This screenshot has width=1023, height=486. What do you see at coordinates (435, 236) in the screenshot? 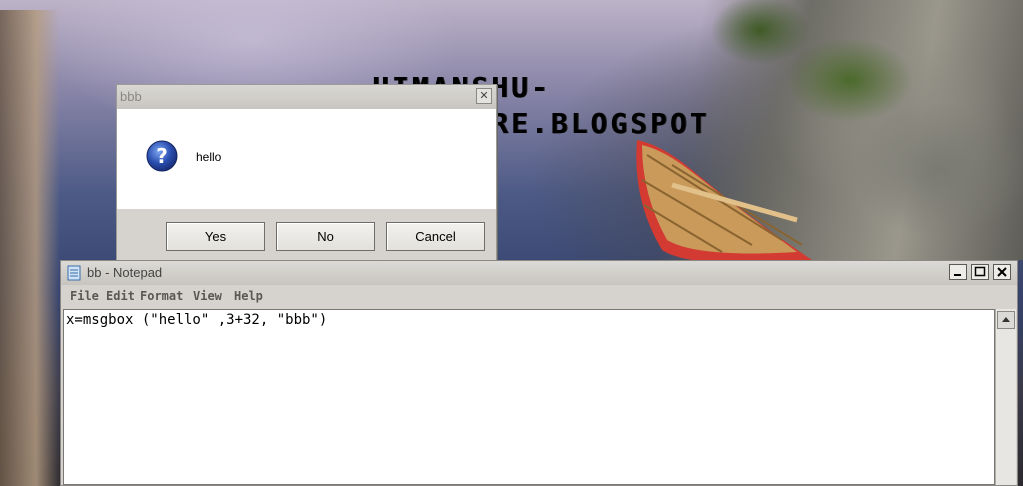
I see `cancel-button: Cancel` at bounding box center [435, 236].